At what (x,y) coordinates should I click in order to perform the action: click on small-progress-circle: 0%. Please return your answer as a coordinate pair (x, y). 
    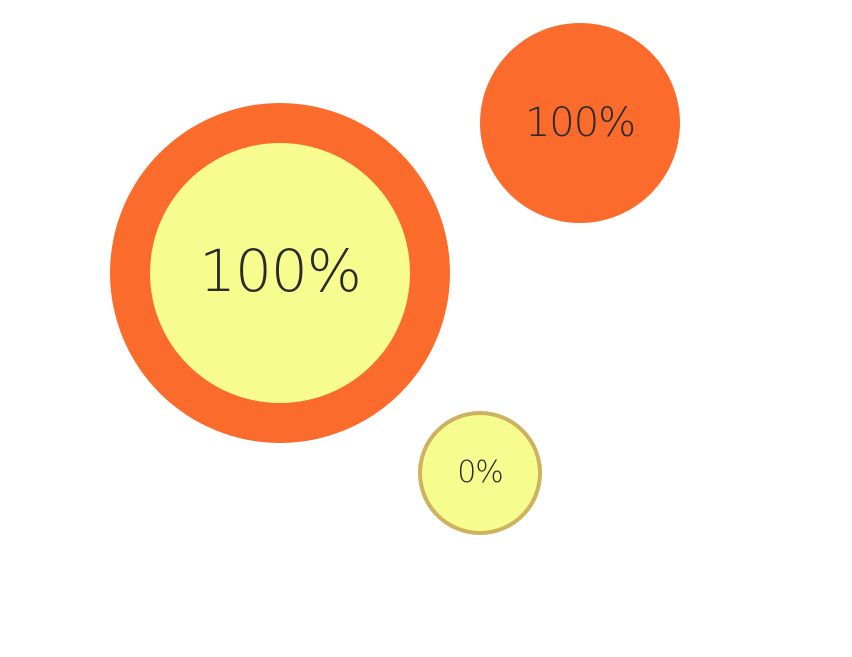
    Looking at the image, I should click on (480, 473).